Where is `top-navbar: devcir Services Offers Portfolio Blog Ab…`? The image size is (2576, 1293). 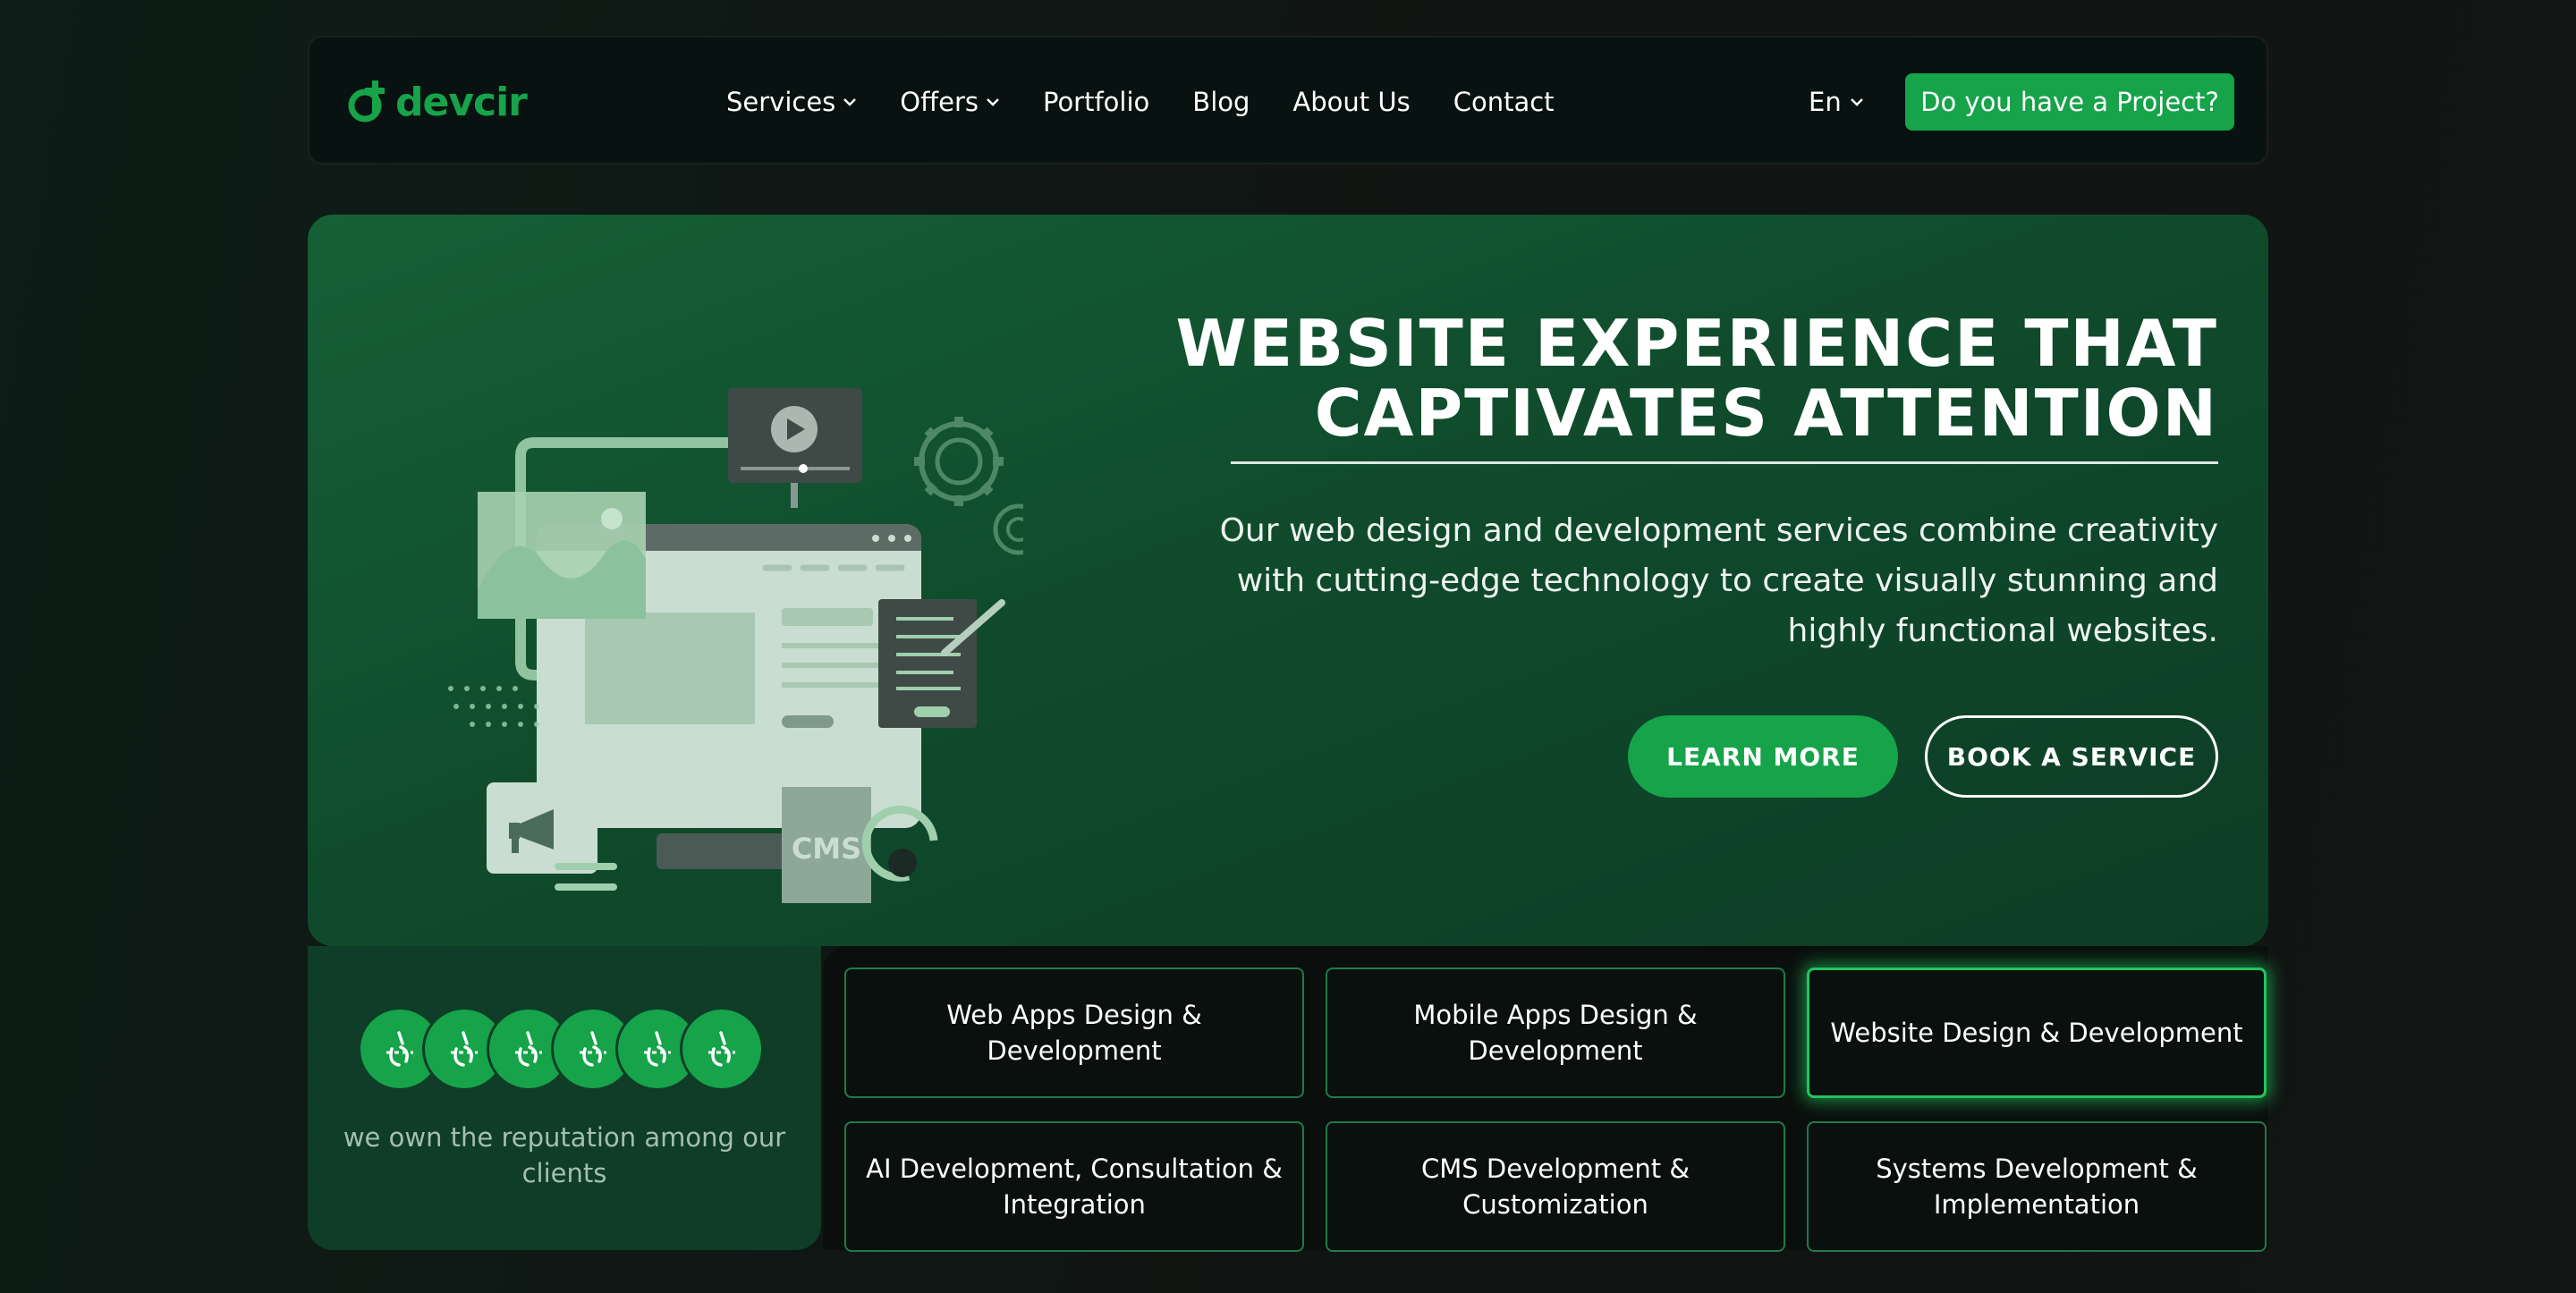 top-navbar: devcir Services Offers Portfolio Blog Ab… is located at coordinates (1288, 101).